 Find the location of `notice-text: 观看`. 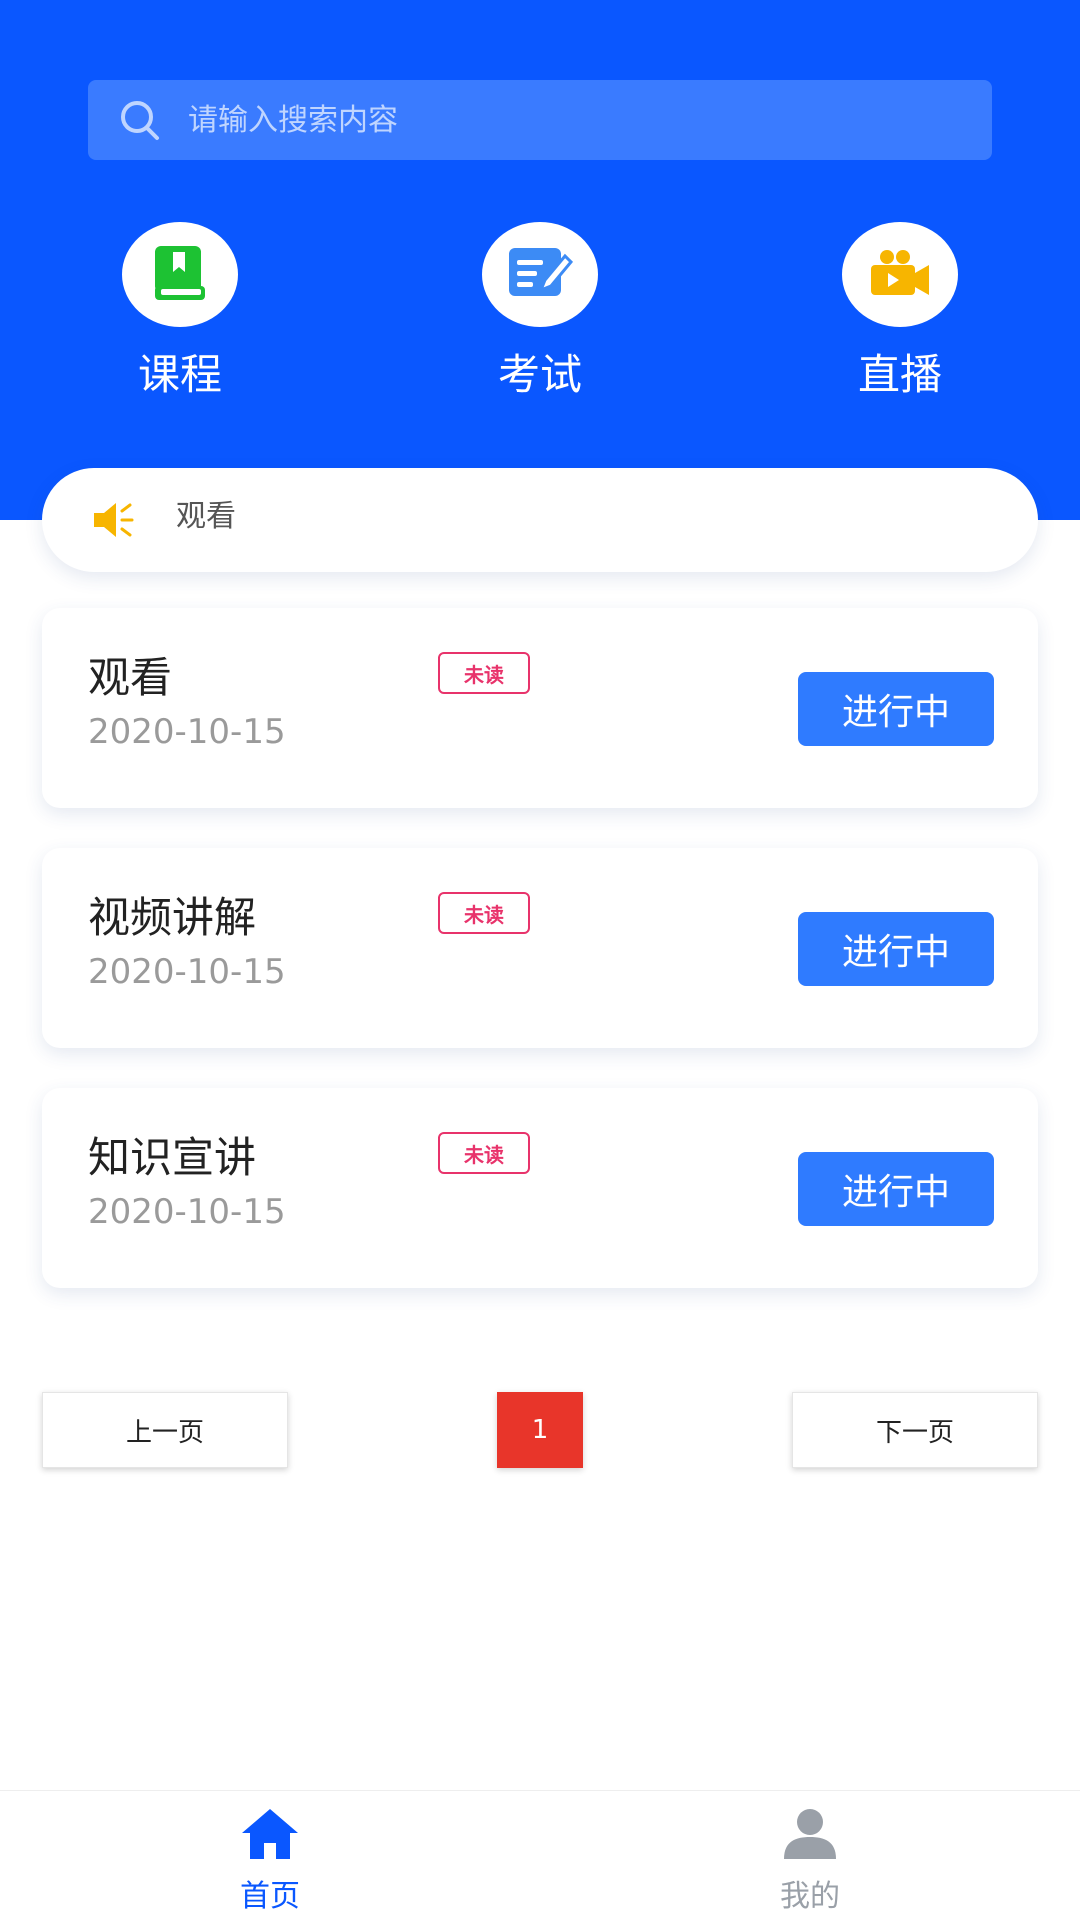

notice-text: 观看 is located at coordinates (206, 516).